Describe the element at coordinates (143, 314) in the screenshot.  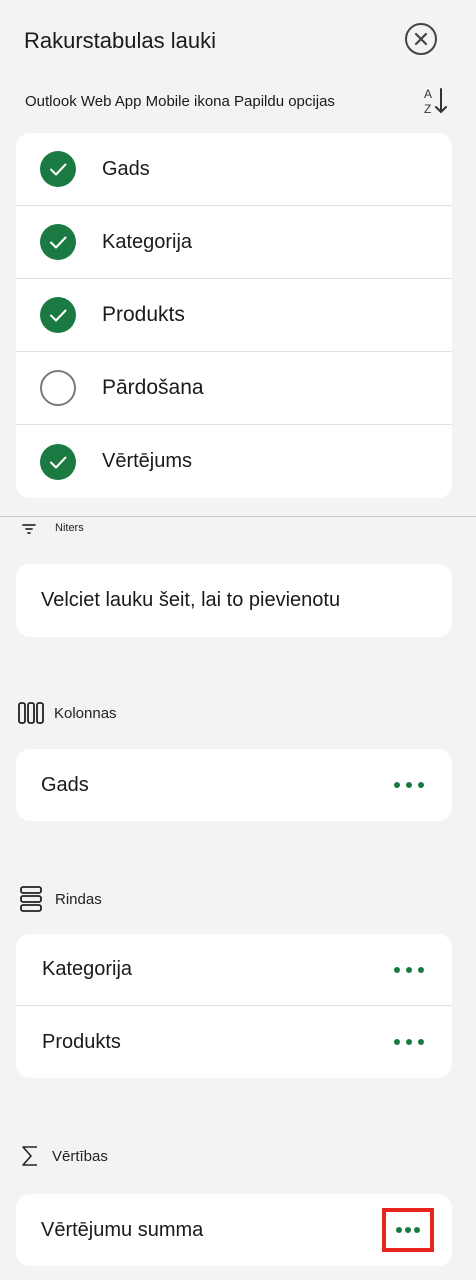
I see `field-label: Produkts` at that location.